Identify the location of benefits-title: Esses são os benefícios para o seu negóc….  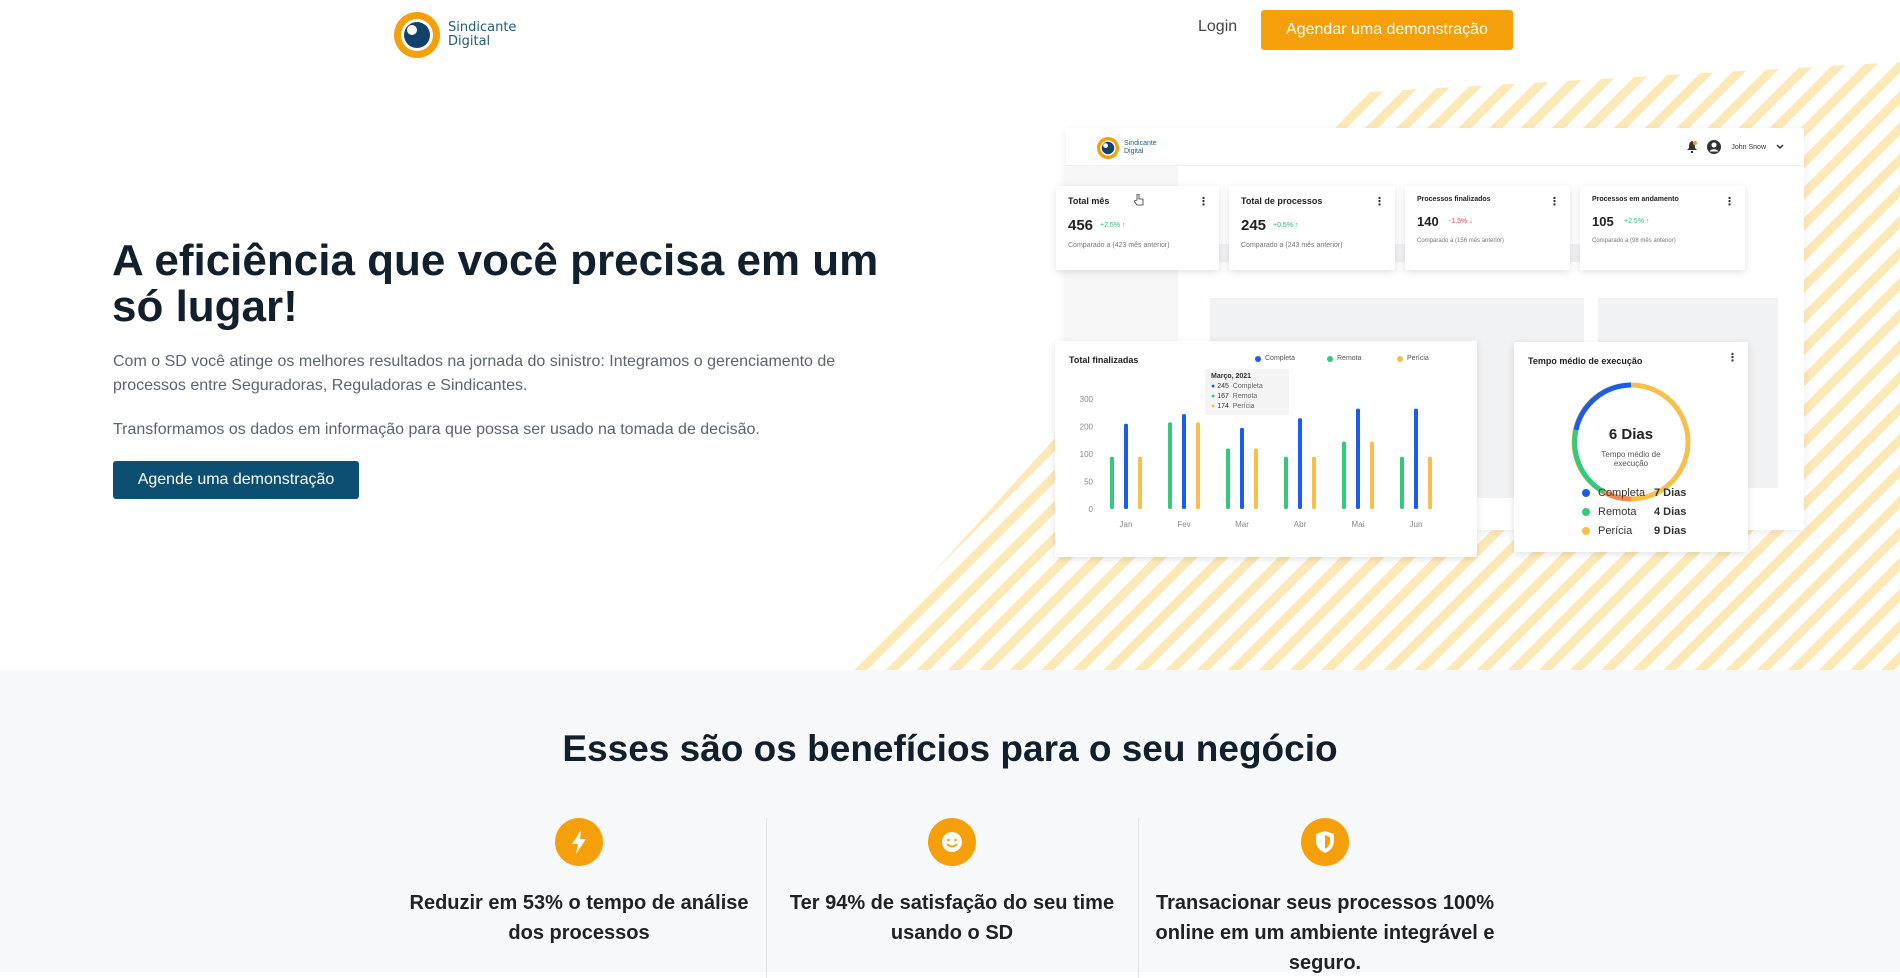
(950, 748).